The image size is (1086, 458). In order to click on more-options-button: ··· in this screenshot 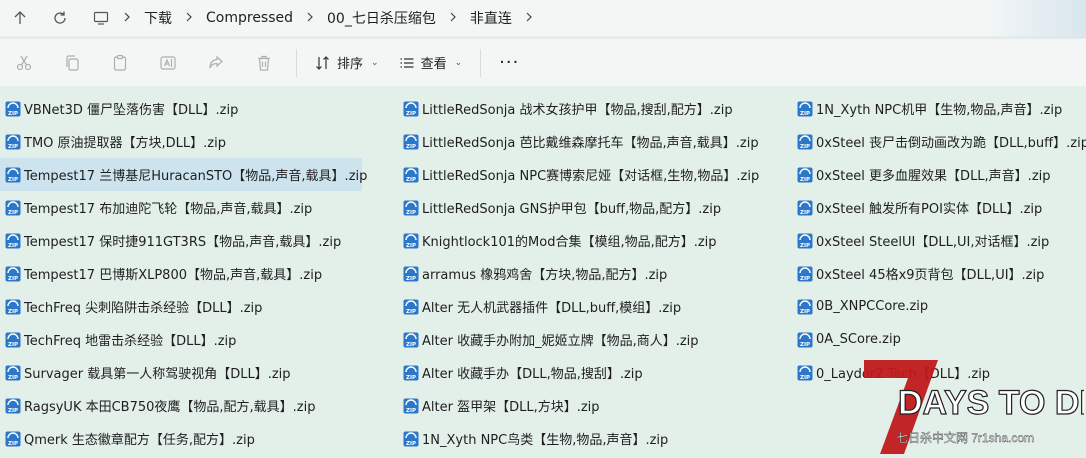, I will do `click(509, 62)`.